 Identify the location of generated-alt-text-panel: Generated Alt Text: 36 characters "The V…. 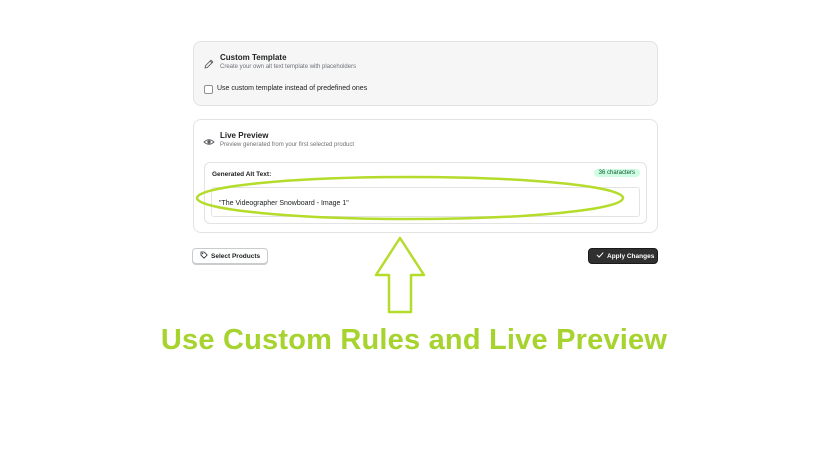
(425, 193).